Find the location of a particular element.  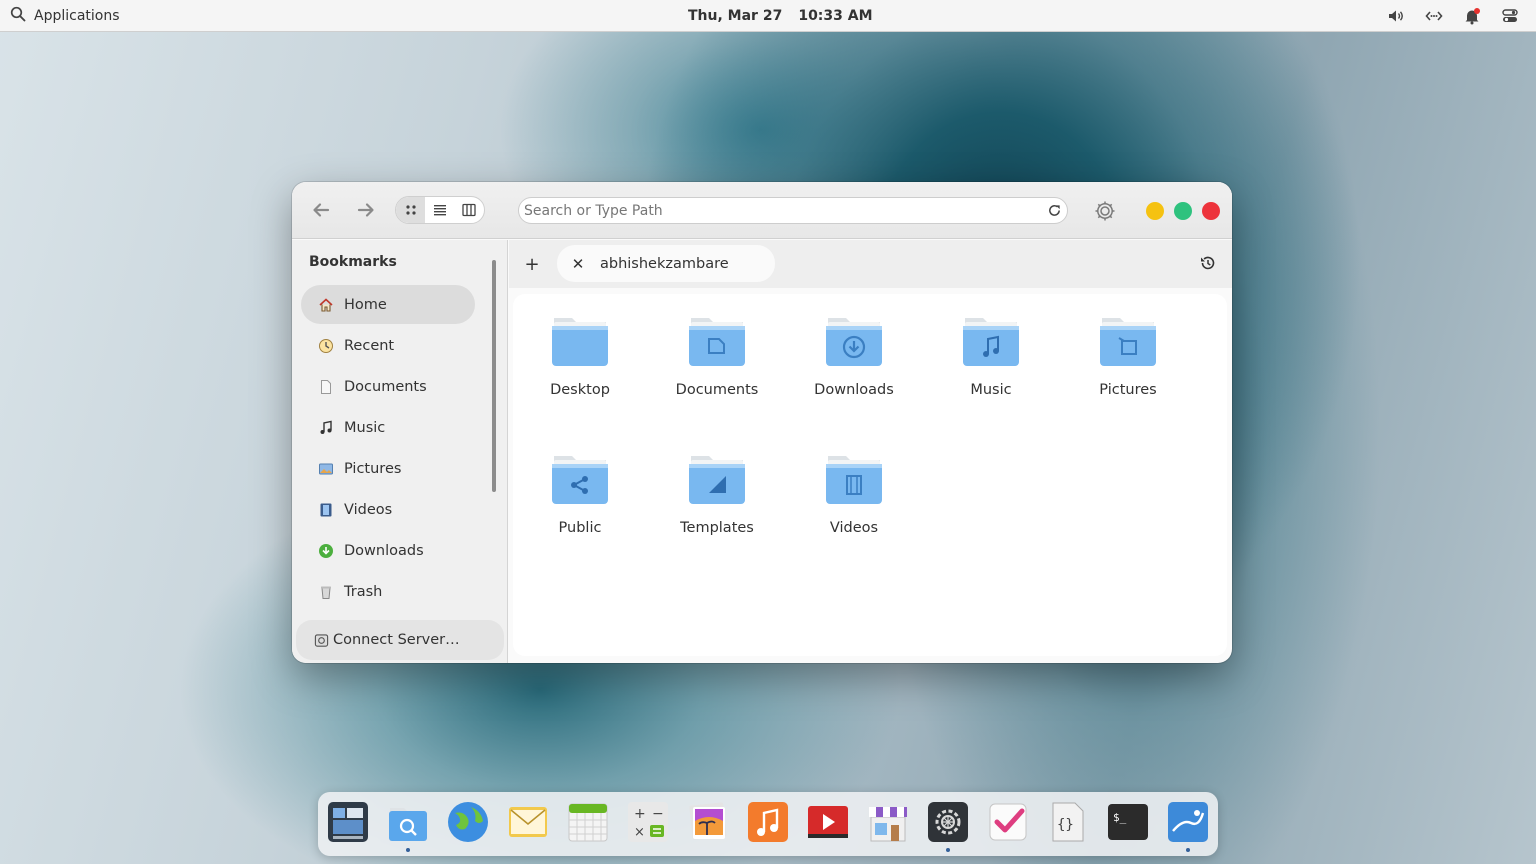

settings-menu-button is located at coordinates (1105, 211).